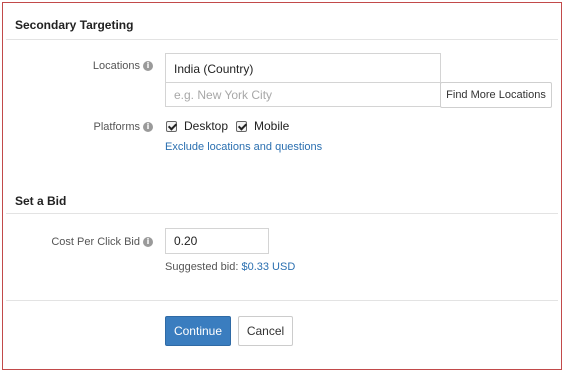  What do you see at coordinates (268, 267) in the screenshot?
I see `suggested-bid-value: $0.33 USD` at bounding box center [268, 267].